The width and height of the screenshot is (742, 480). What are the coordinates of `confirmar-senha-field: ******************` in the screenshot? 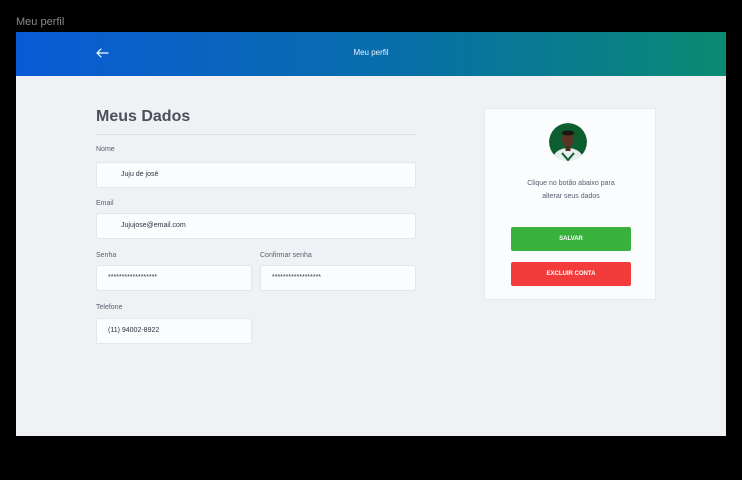 It's located at (338, 278).